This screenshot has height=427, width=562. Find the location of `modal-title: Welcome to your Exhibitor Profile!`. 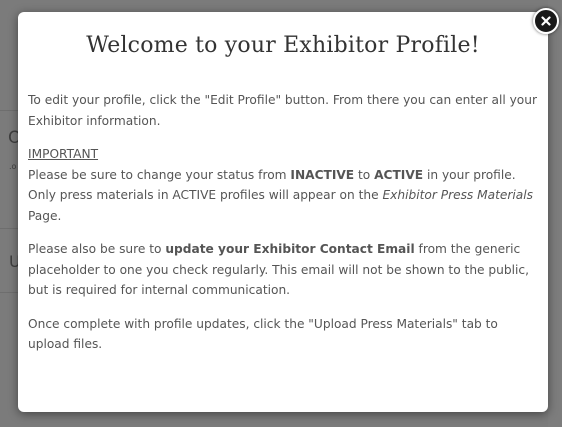

modal-title: Welcome to your Exhibitor Profile! is located at coordinates (283, 45).